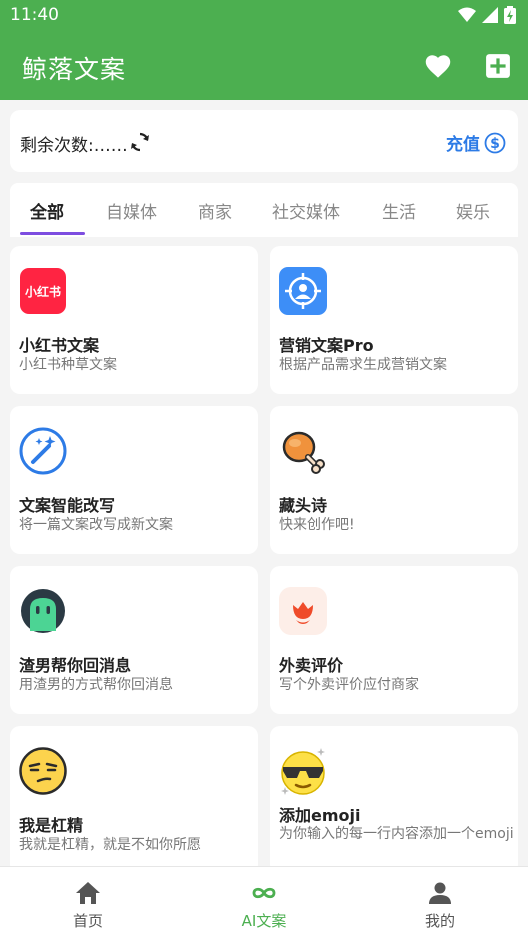  I want to click on bottom-navigation: 首页 AI文案 我的, so click(264, 902).